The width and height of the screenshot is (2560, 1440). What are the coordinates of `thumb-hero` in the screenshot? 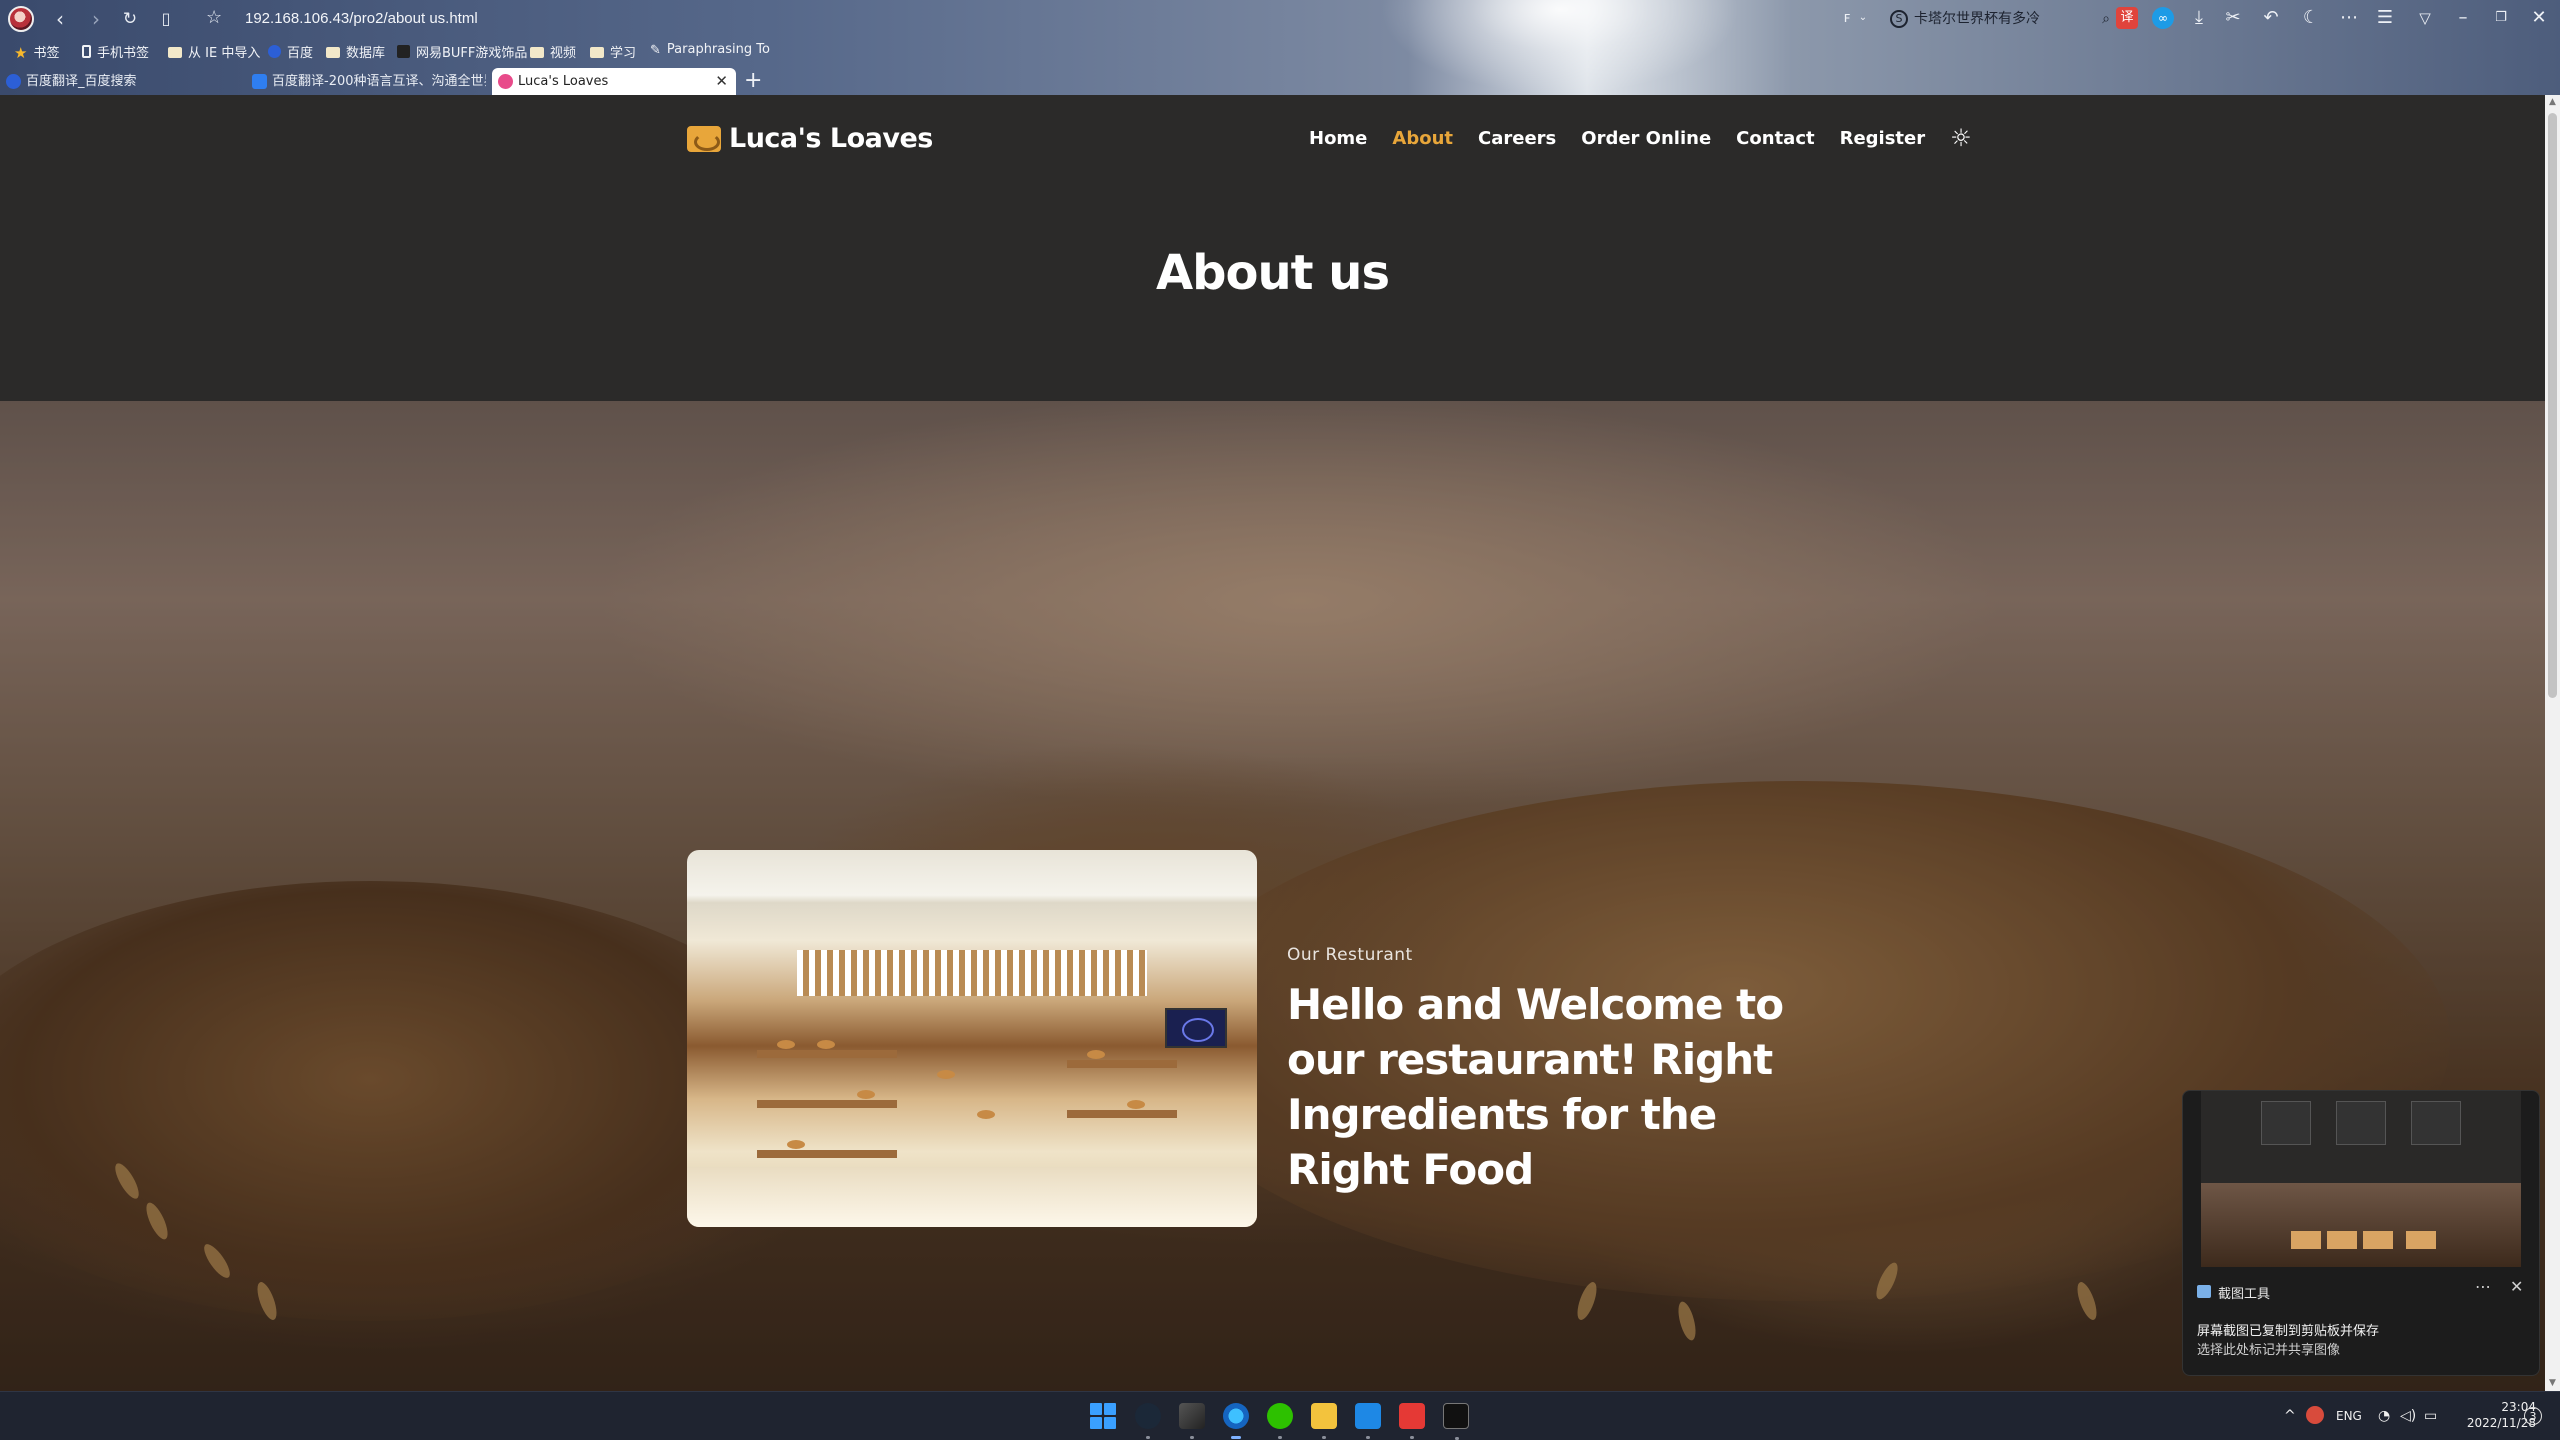 It's located at (2361, 1225).